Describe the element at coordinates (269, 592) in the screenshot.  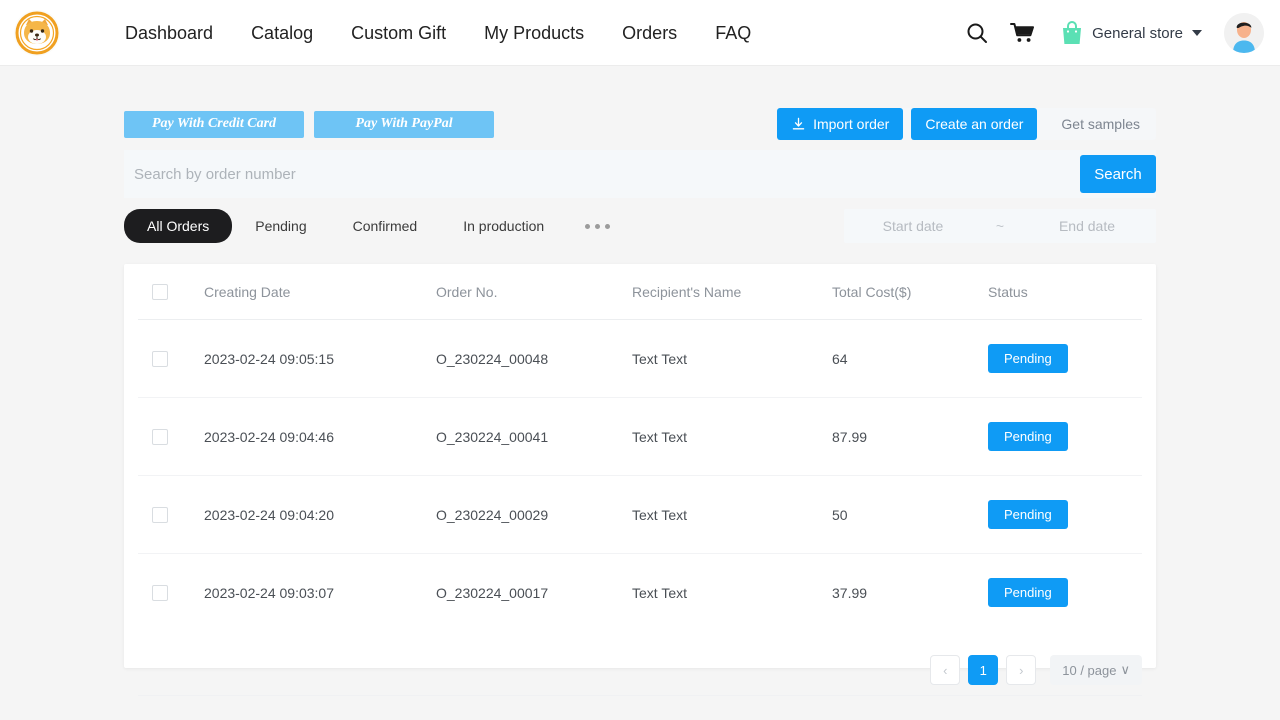
I see `cell-creating-date: 2023-02-24 09:03:07` at that location.